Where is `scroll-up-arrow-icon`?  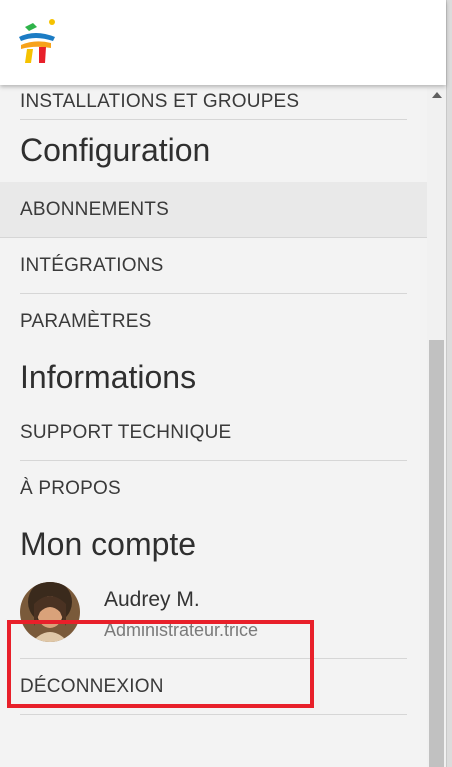 scroll-up-arrow-icon is located at coordinates (437, 95).